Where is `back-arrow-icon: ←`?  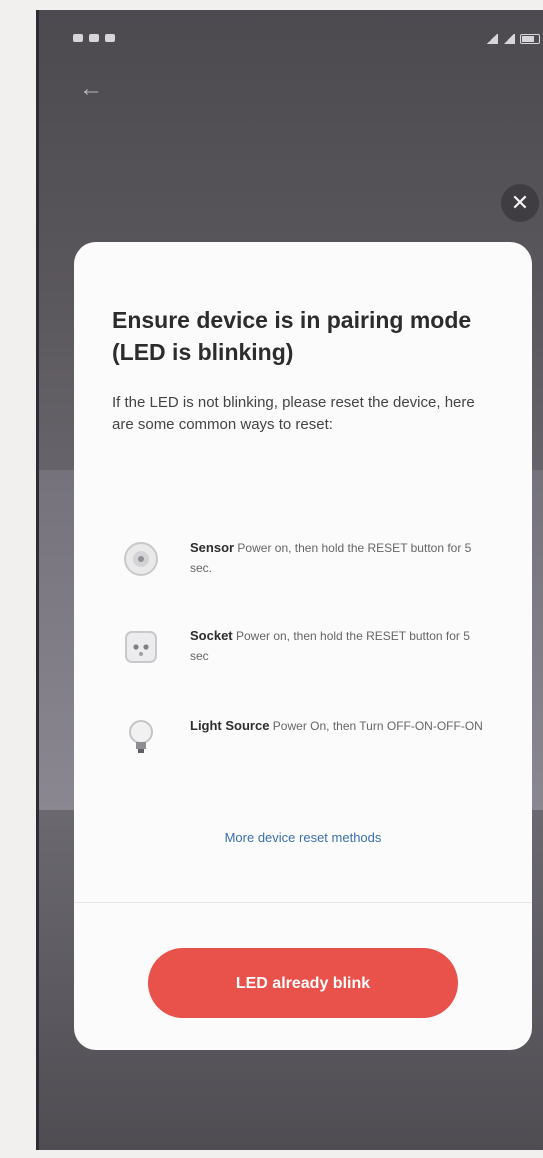
back-arrow-icon: ← is located at coordinates (92, 89).